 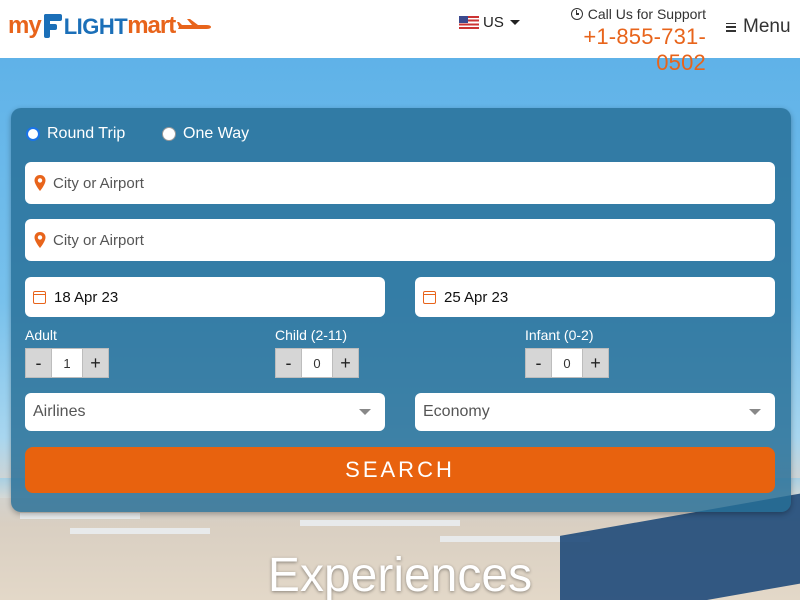 I want to click on adult-count: 1, so click(x=67, y=363).